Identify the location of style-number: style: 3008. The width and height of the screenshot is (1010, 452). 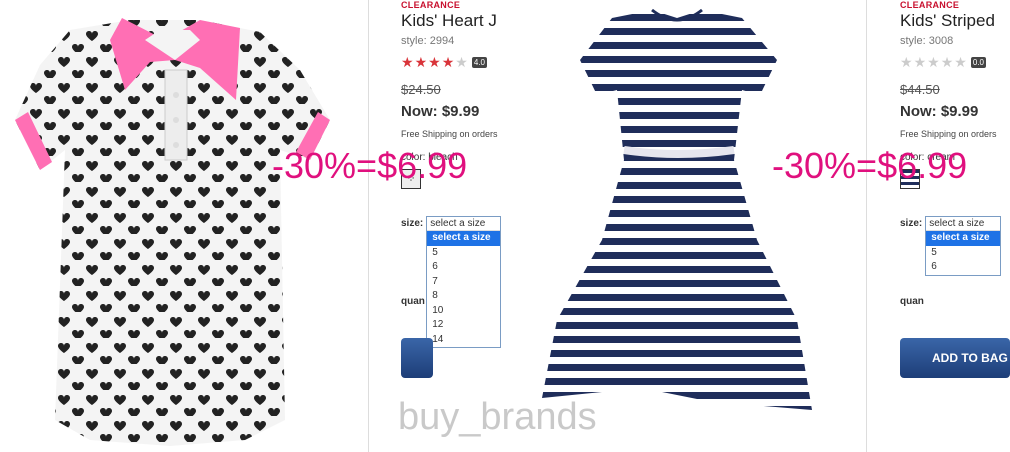
(927, 41).